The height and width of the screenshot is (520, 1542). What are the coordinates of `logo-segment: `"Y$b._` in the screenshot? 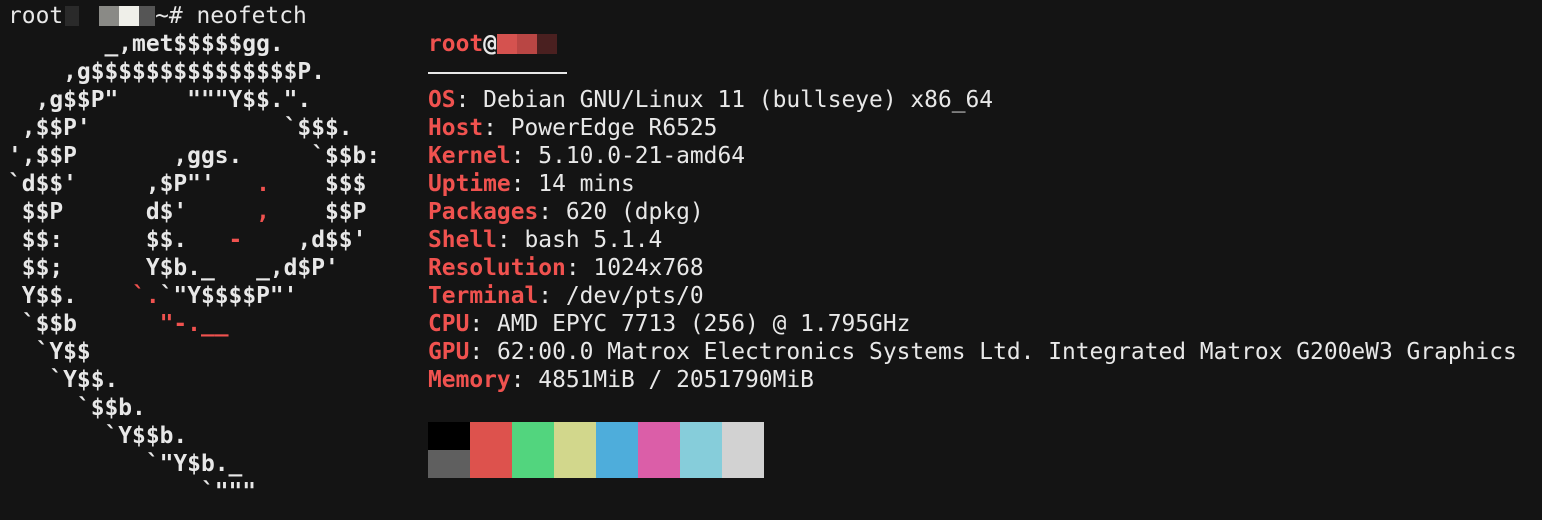 It's located at (125, 464).